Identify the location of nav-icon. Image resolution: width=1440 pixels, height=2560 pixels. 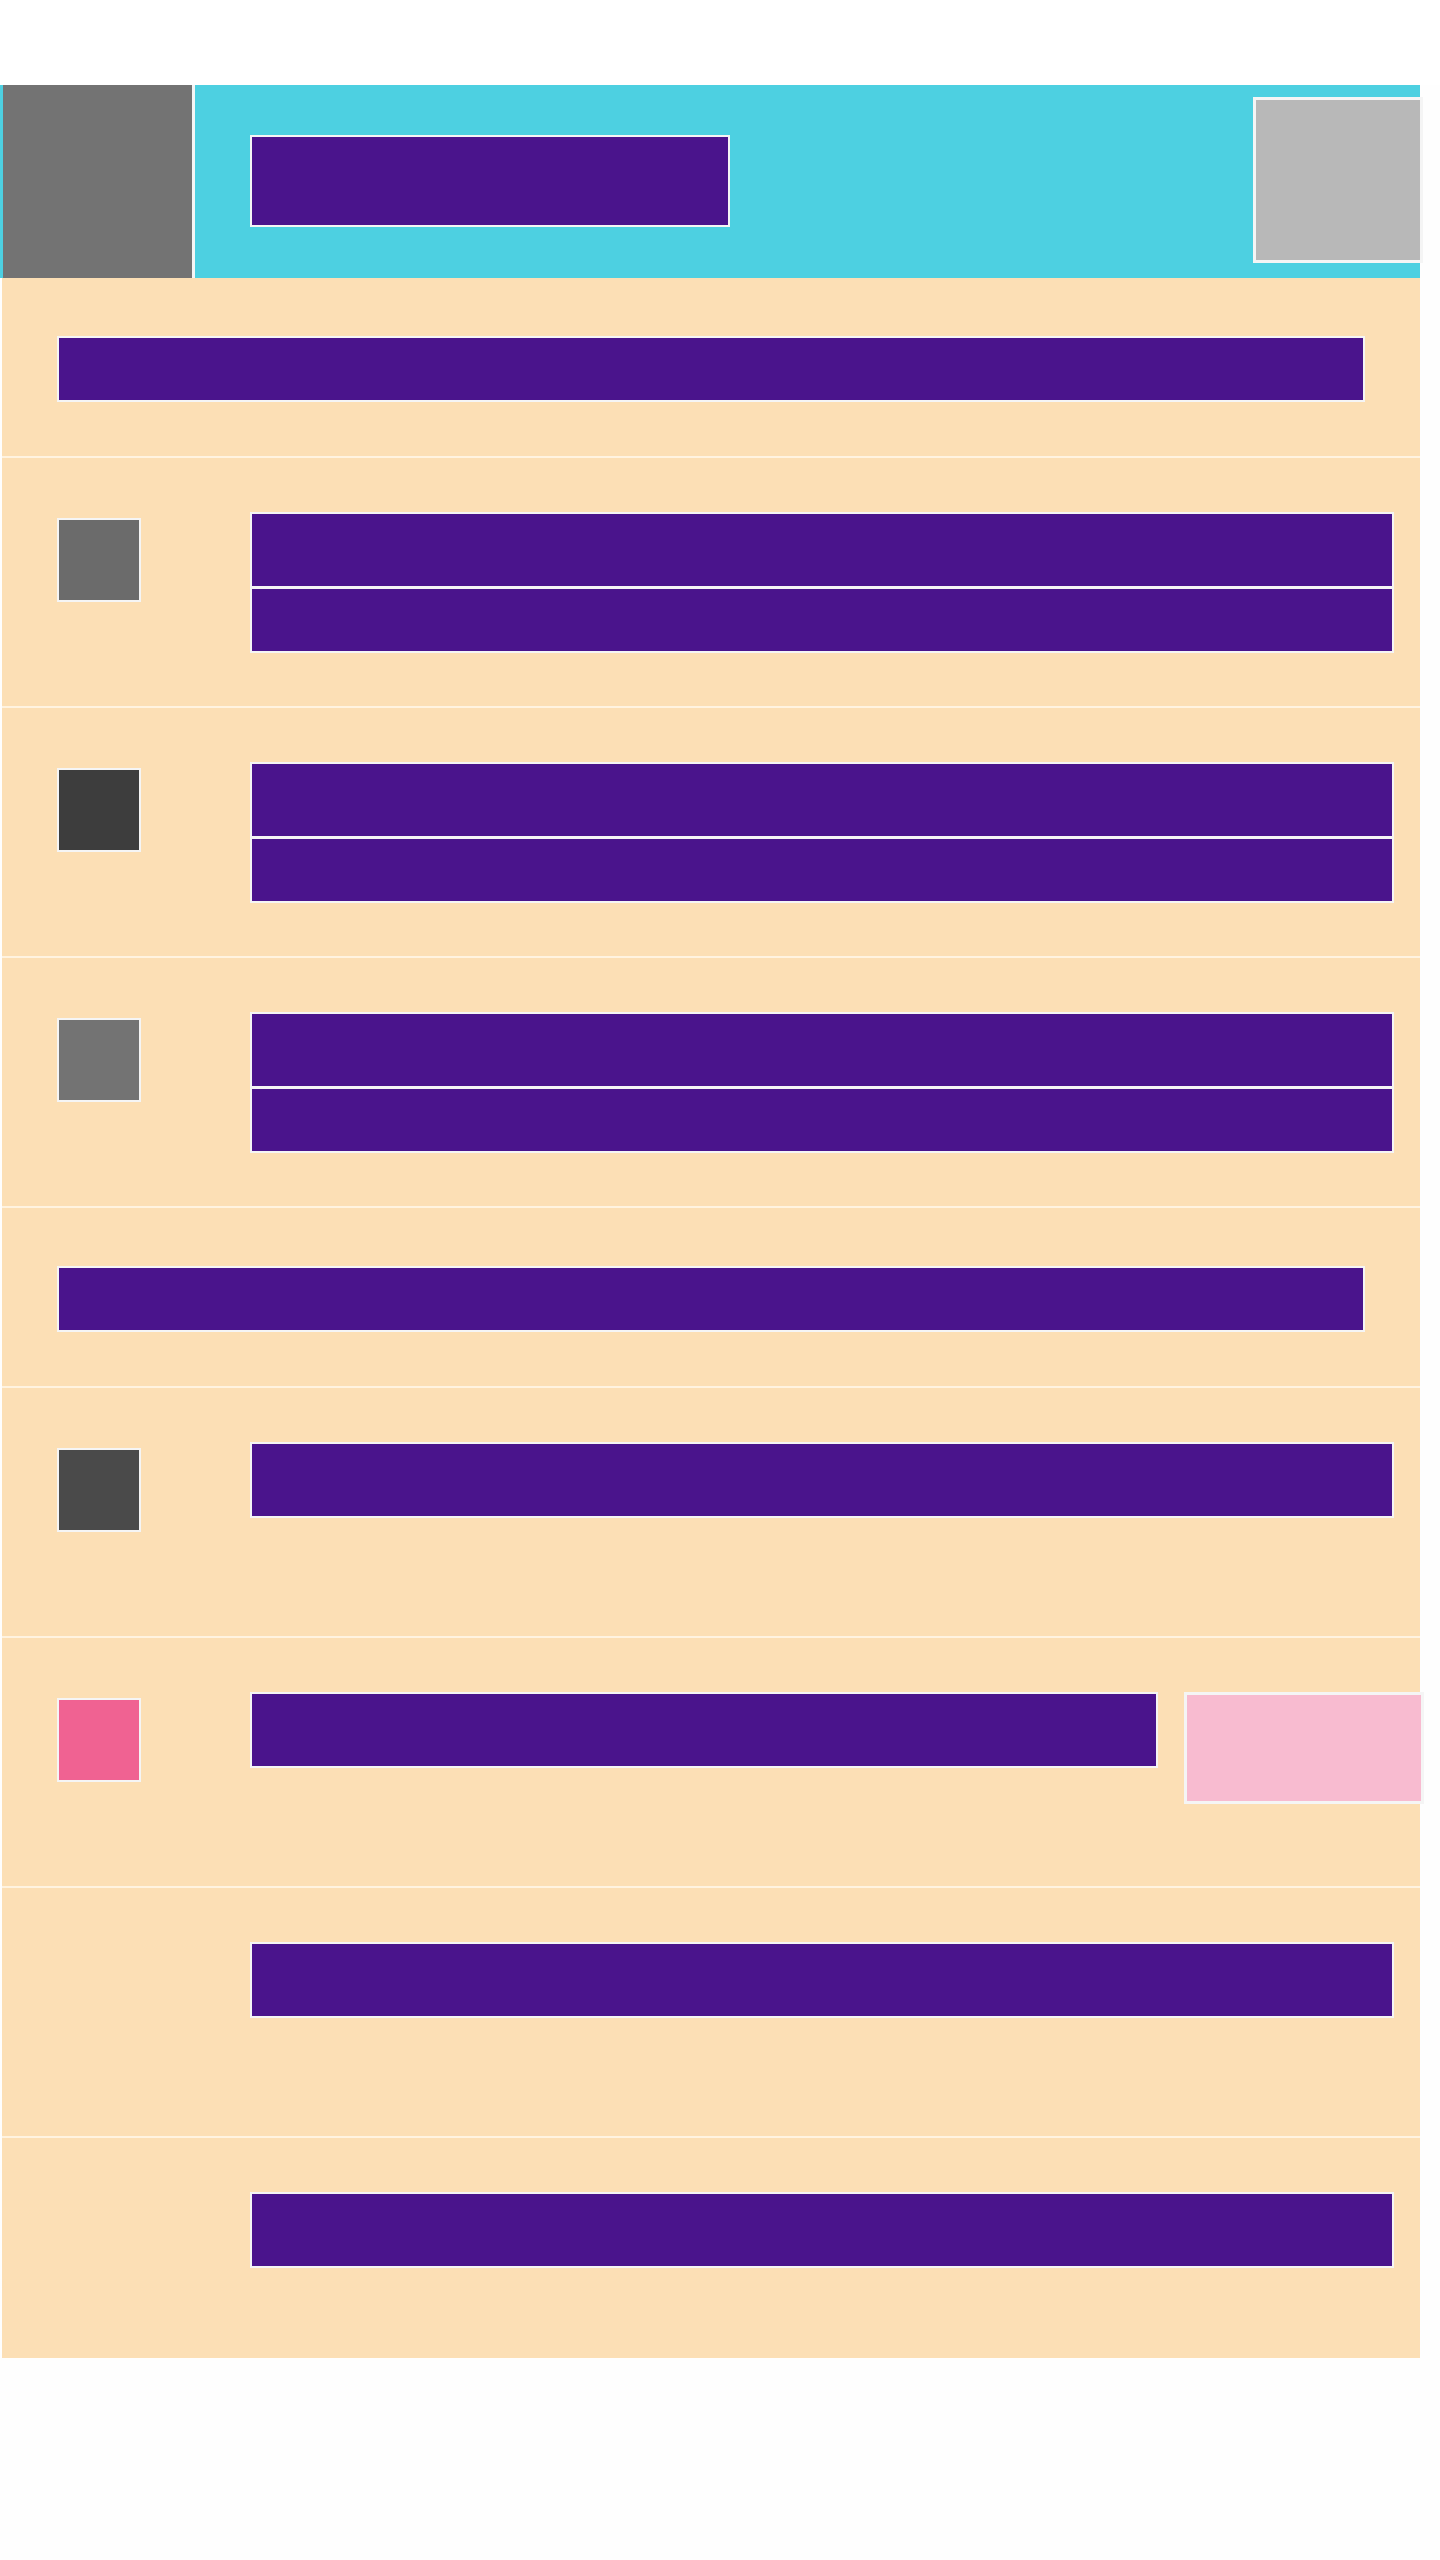
(99, 181).